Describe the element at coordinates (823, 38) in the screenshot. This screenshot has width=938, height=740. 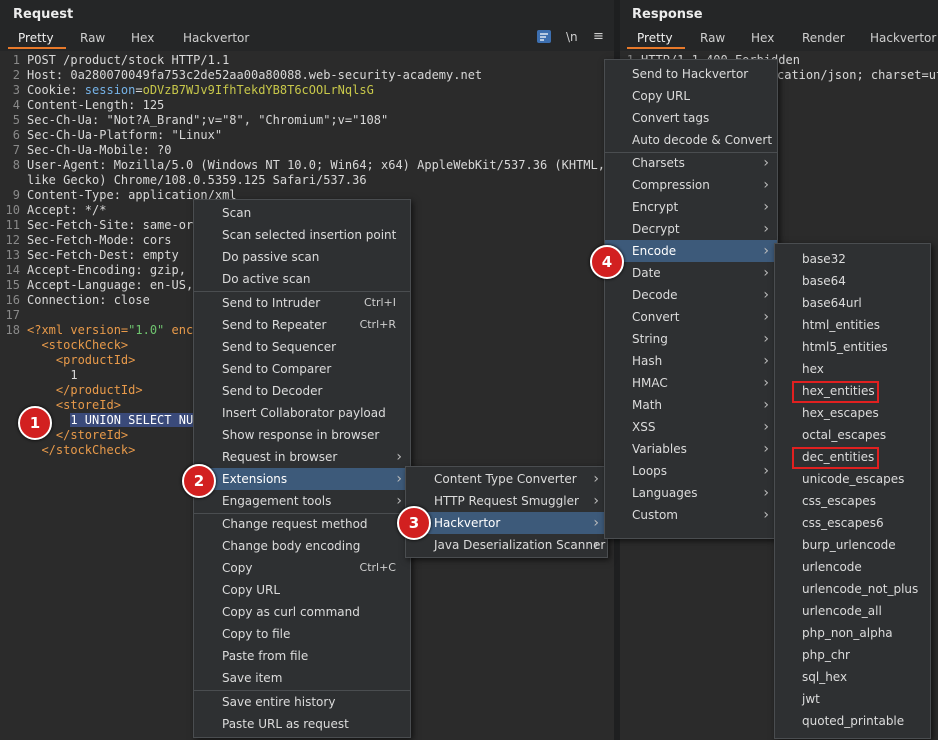
I see `response-tab-render: Render` at that location.